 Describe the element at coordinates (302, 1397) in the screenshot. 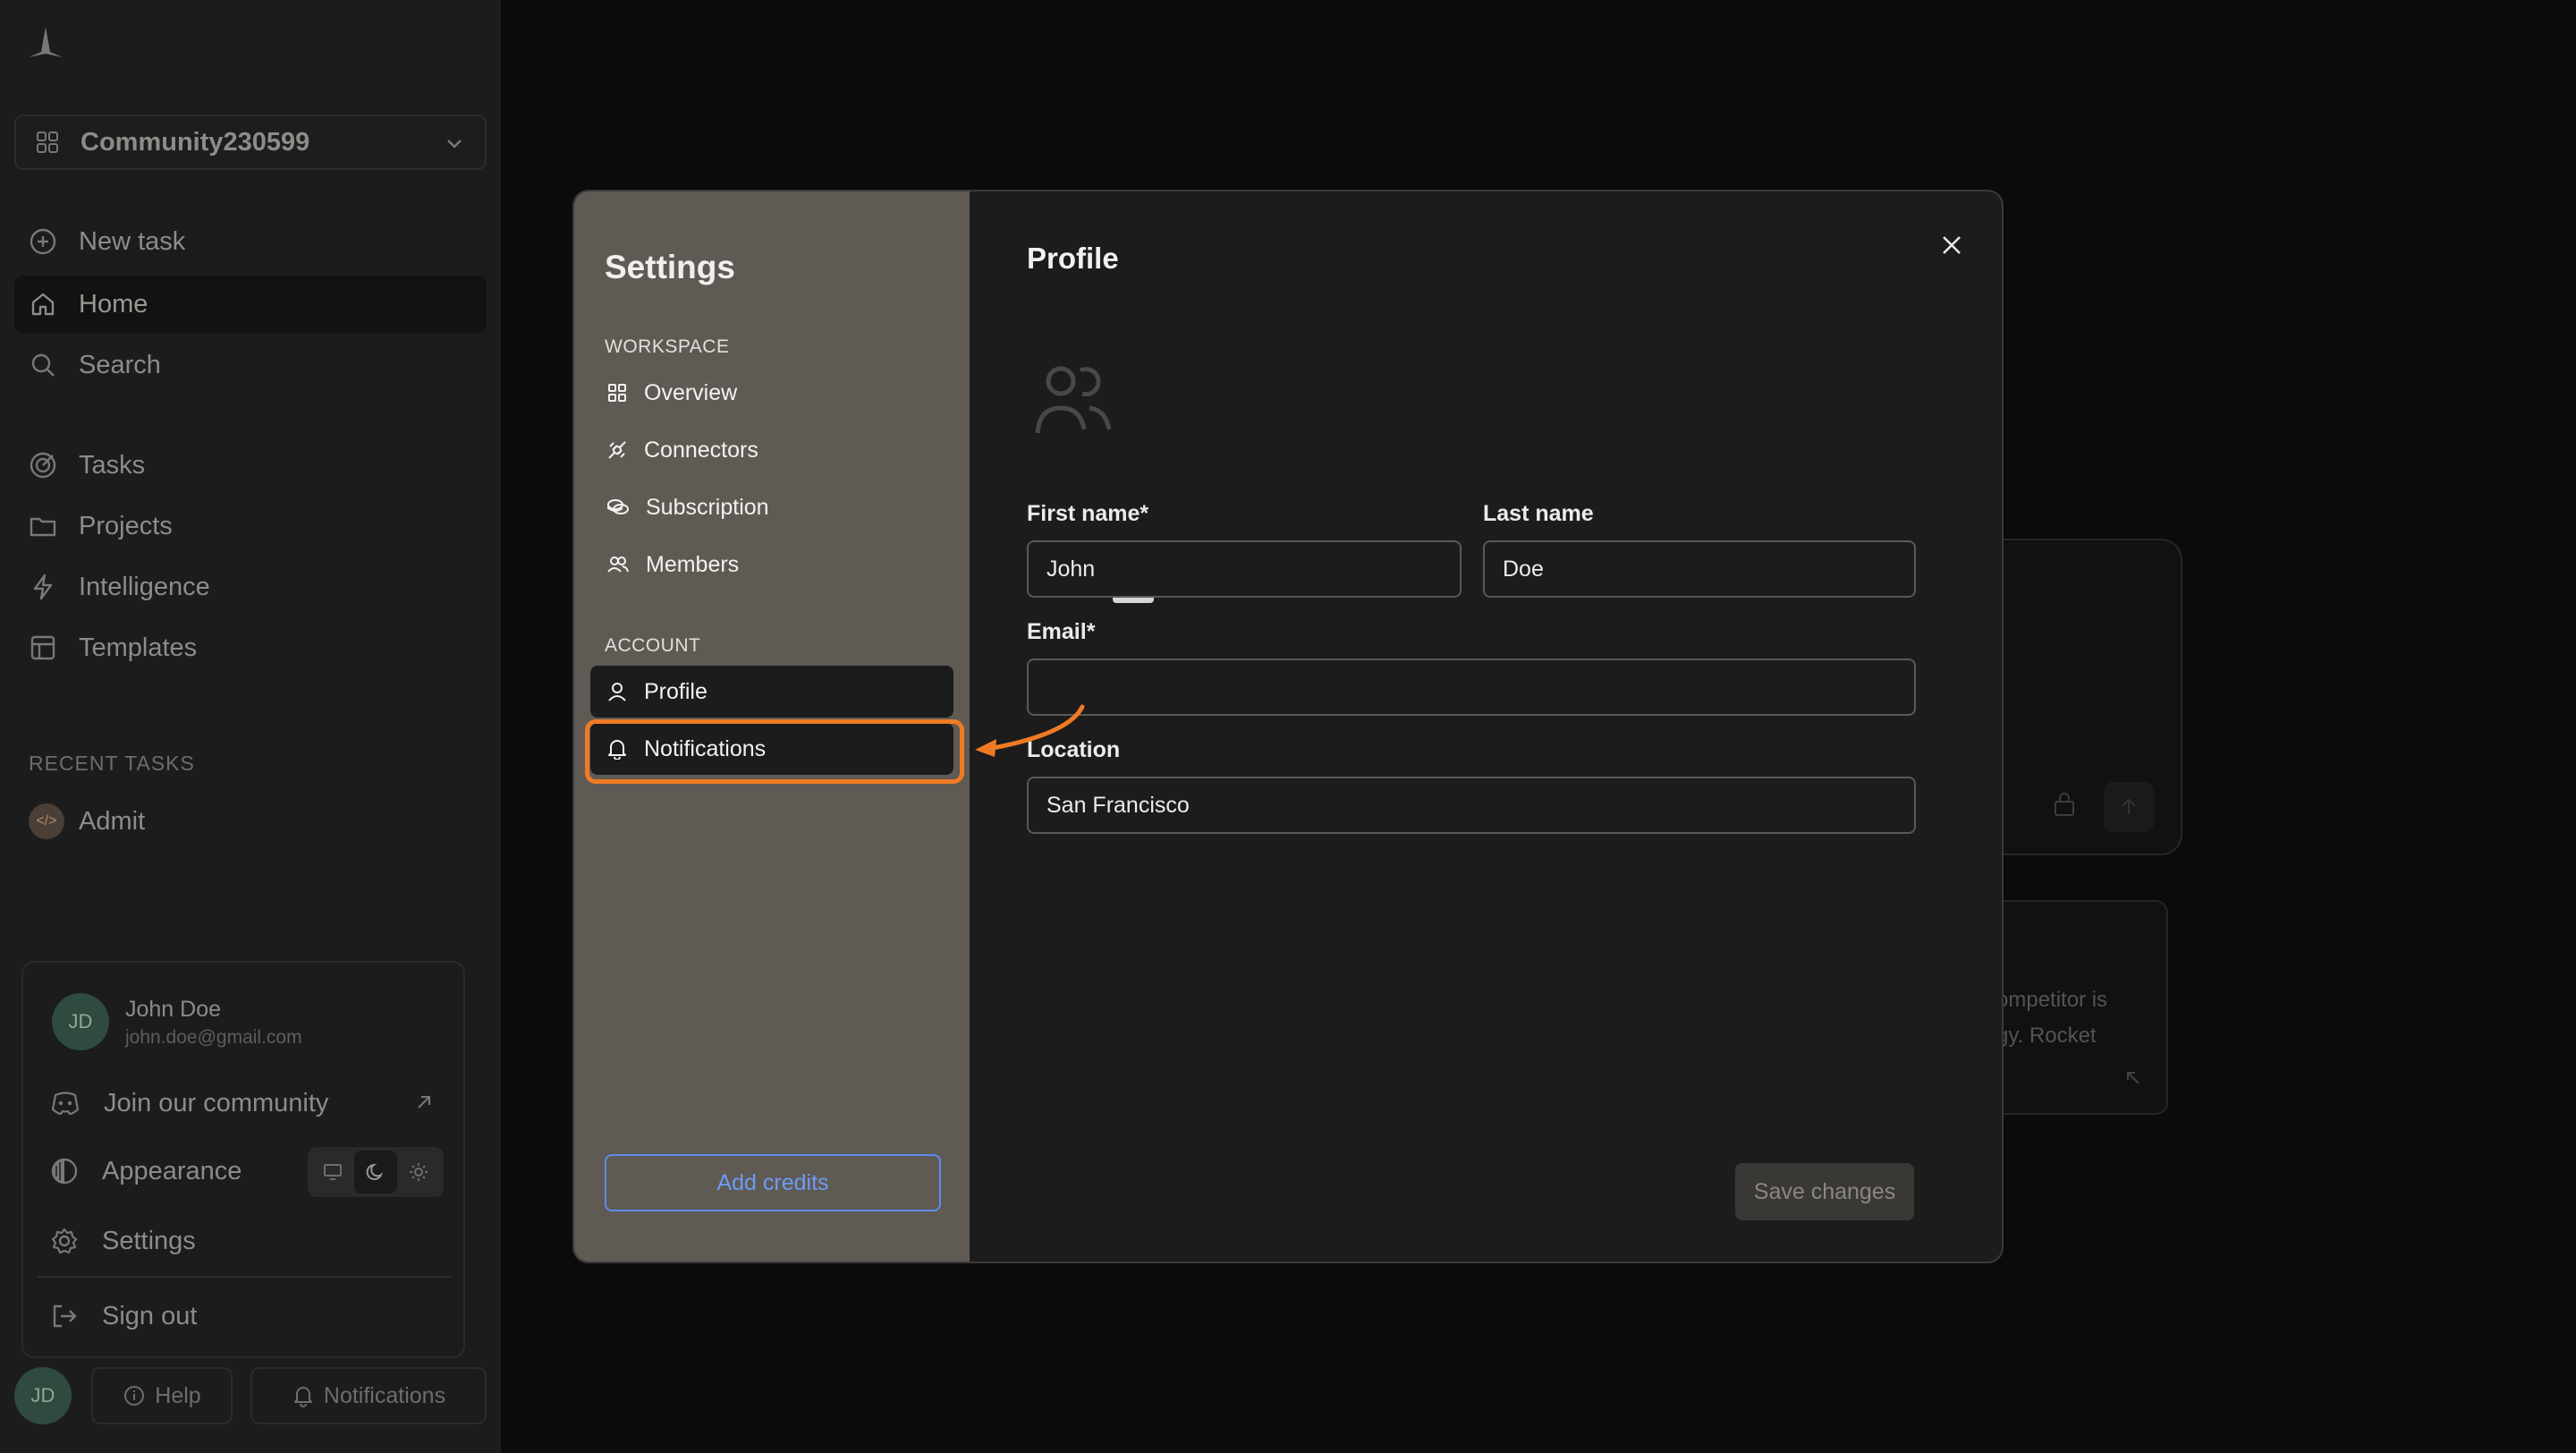

I see `bell-icon` at that location.